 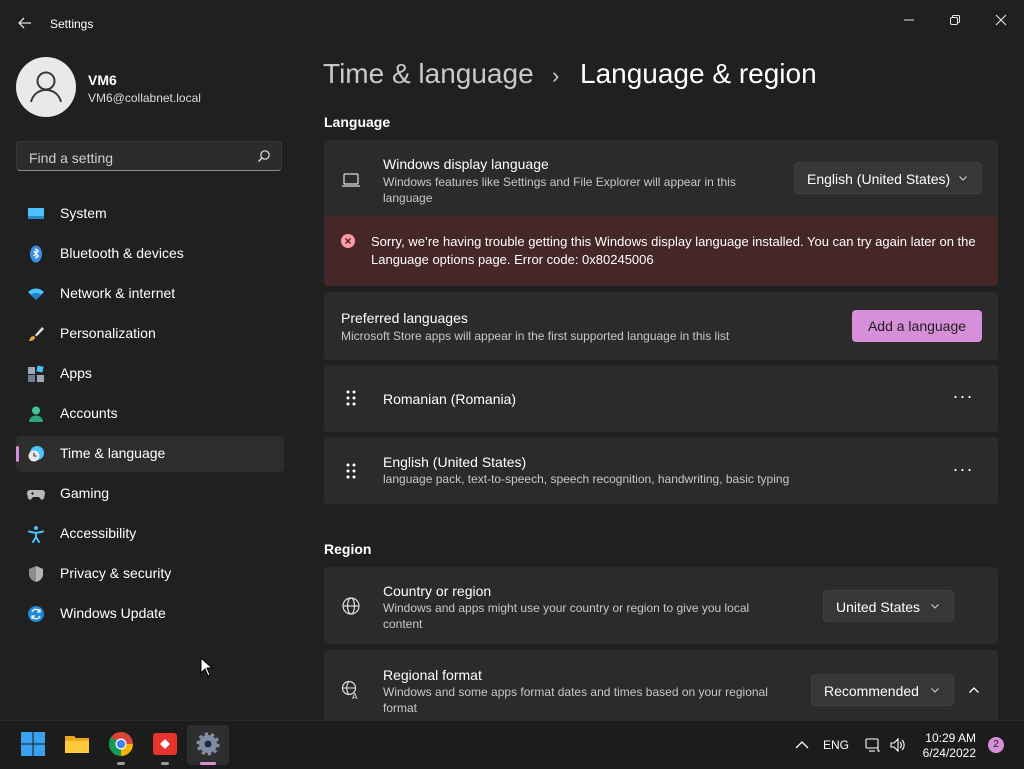 I want to click on maximize-button, so click(x=955, y=21).